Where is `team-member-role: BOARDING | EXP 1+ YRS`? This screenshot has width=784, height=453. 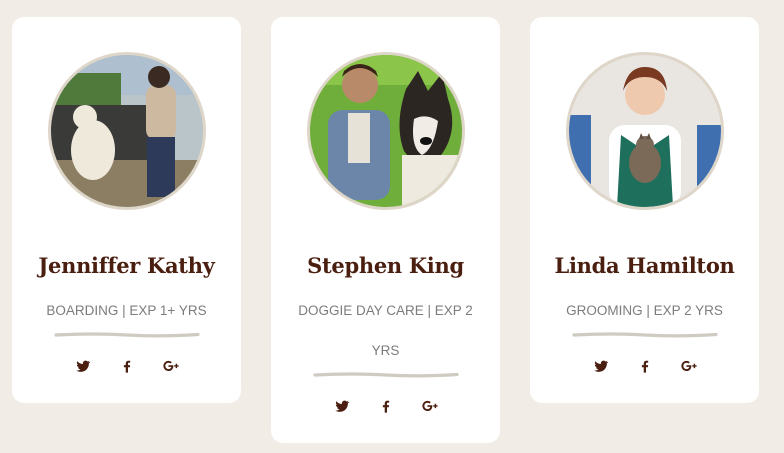
team-member-role: BOARDING | EXP 1+ YRS is located at coordinates (126, 310).